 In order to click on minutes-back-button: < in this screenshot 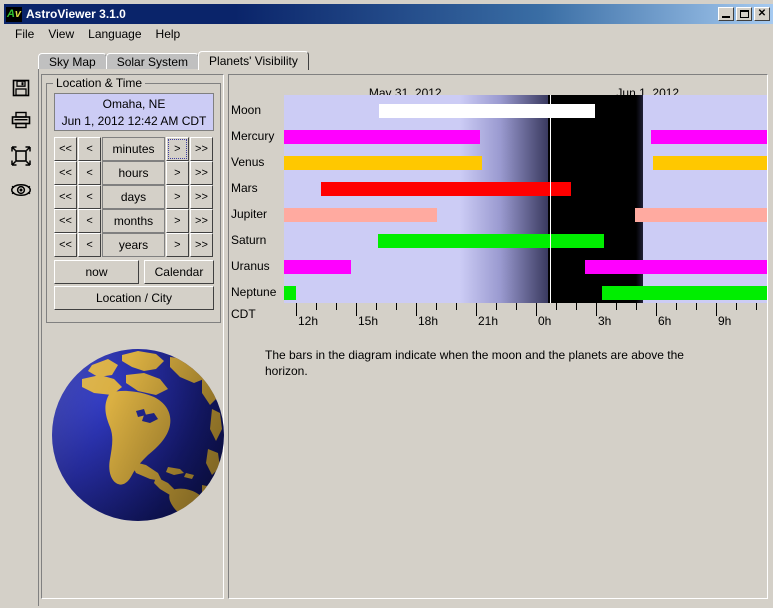, I will do `click(90, 149)`.